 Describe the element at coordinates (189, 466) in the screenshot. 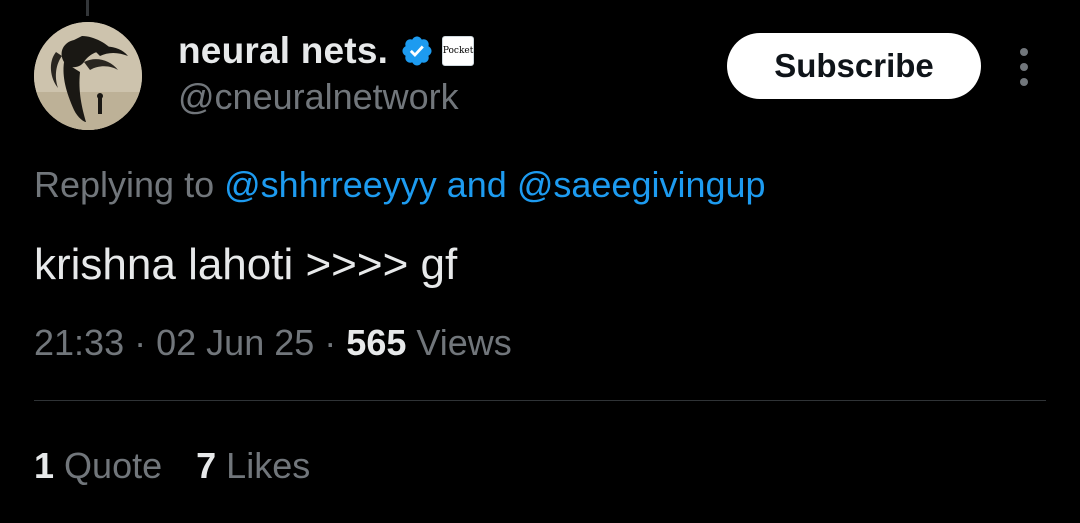

I see `engagement-stats: 1 Quote 7 Likes` at that location.